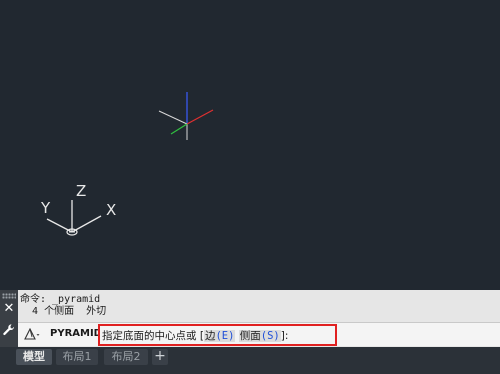 This screenshot has width=500, height=374. I want to click on tab-layout1: 布局1, so click(77, 357).